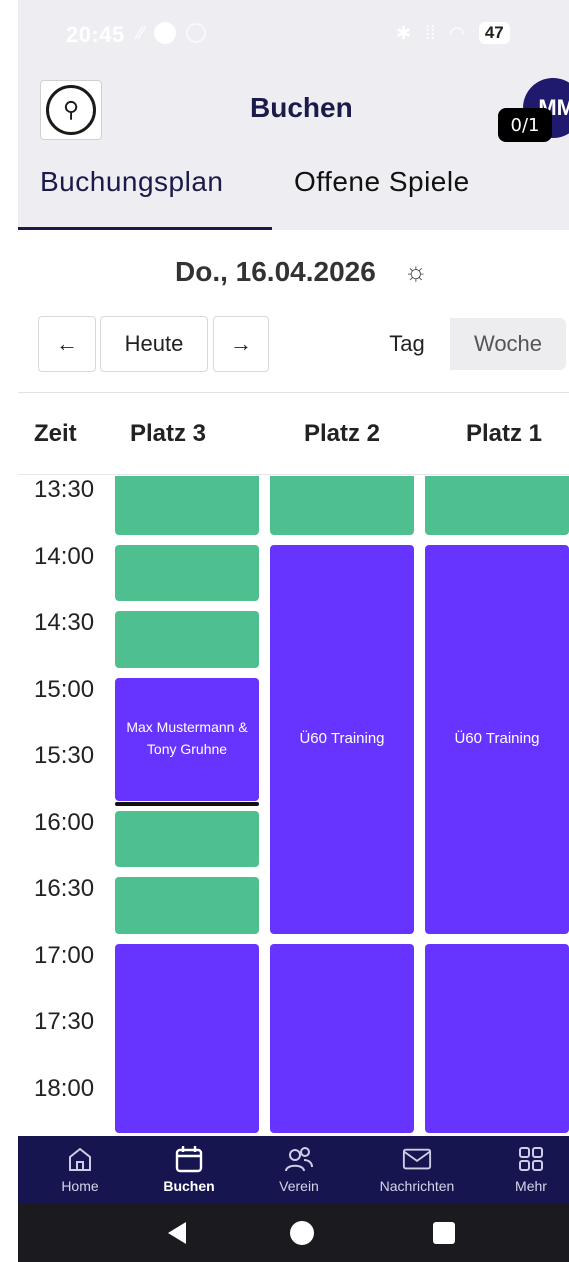 The width and height of the screenshot is (569, 1262). What do you see at coordinates (64, 622) in the screenshot?
I see `time-label: 14:30` at bounding box center [64, 622].